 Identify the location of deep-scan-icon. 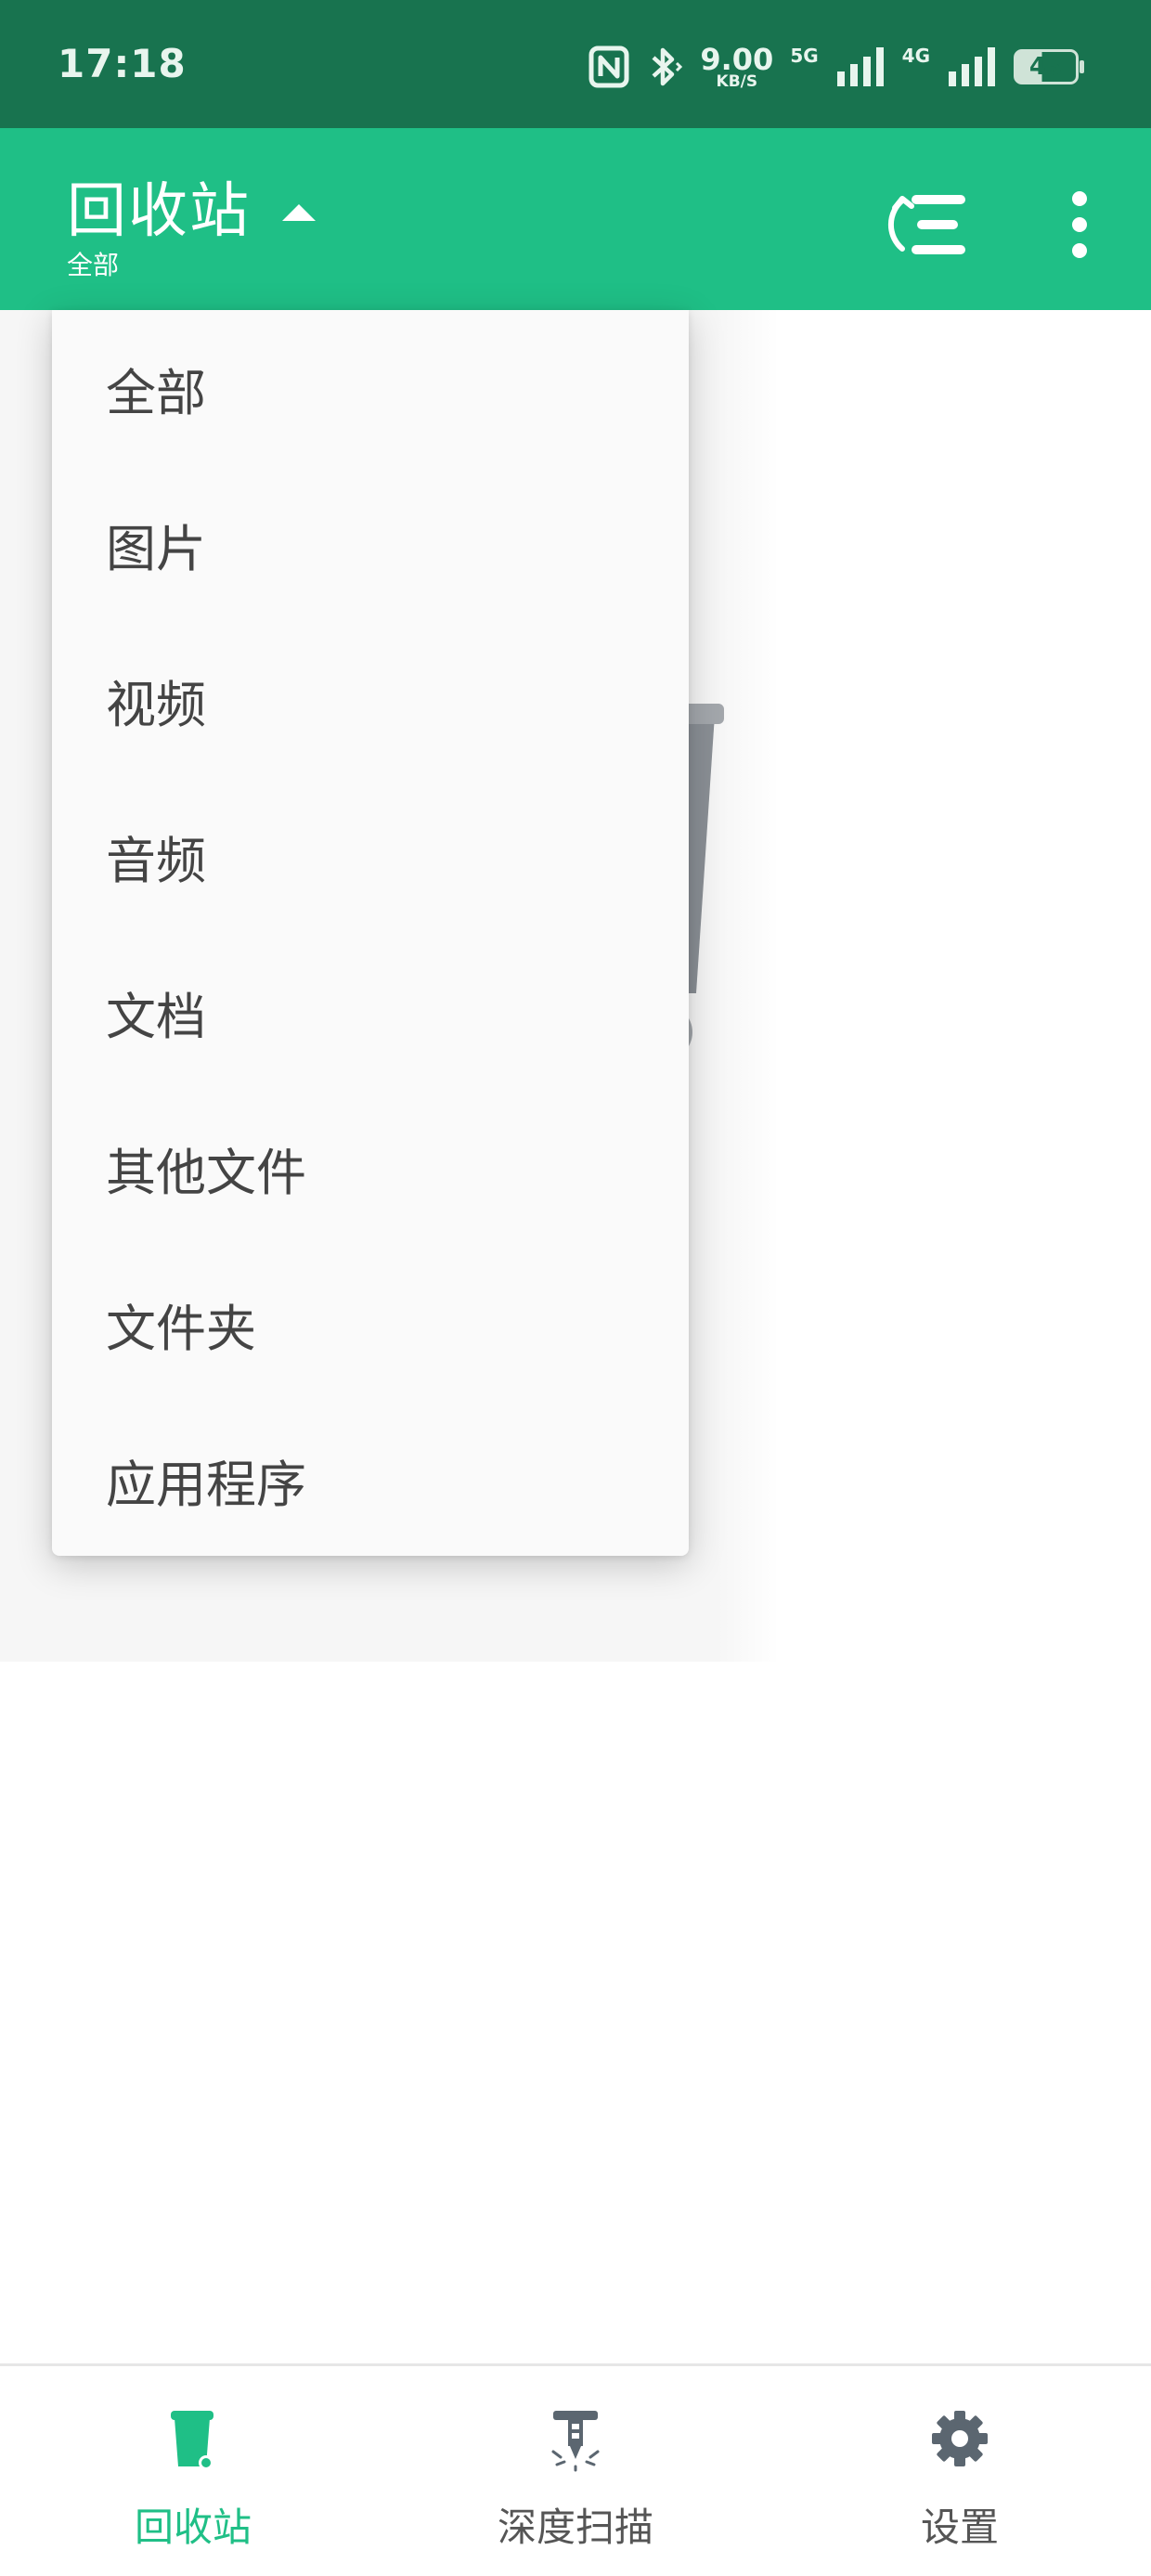
(575, 2441).